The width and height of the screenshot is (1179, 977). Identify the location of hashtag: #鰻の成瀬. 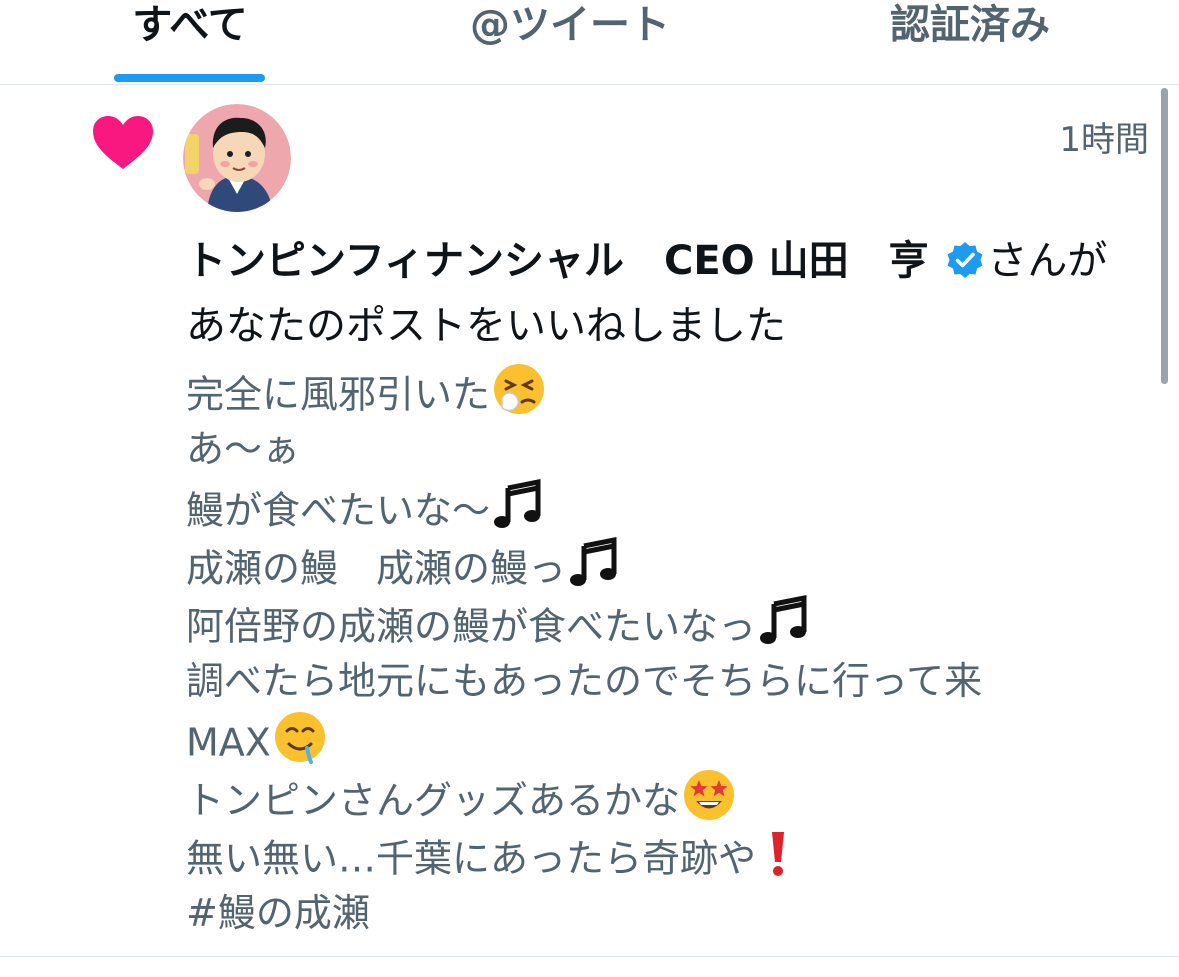
(278, 913).